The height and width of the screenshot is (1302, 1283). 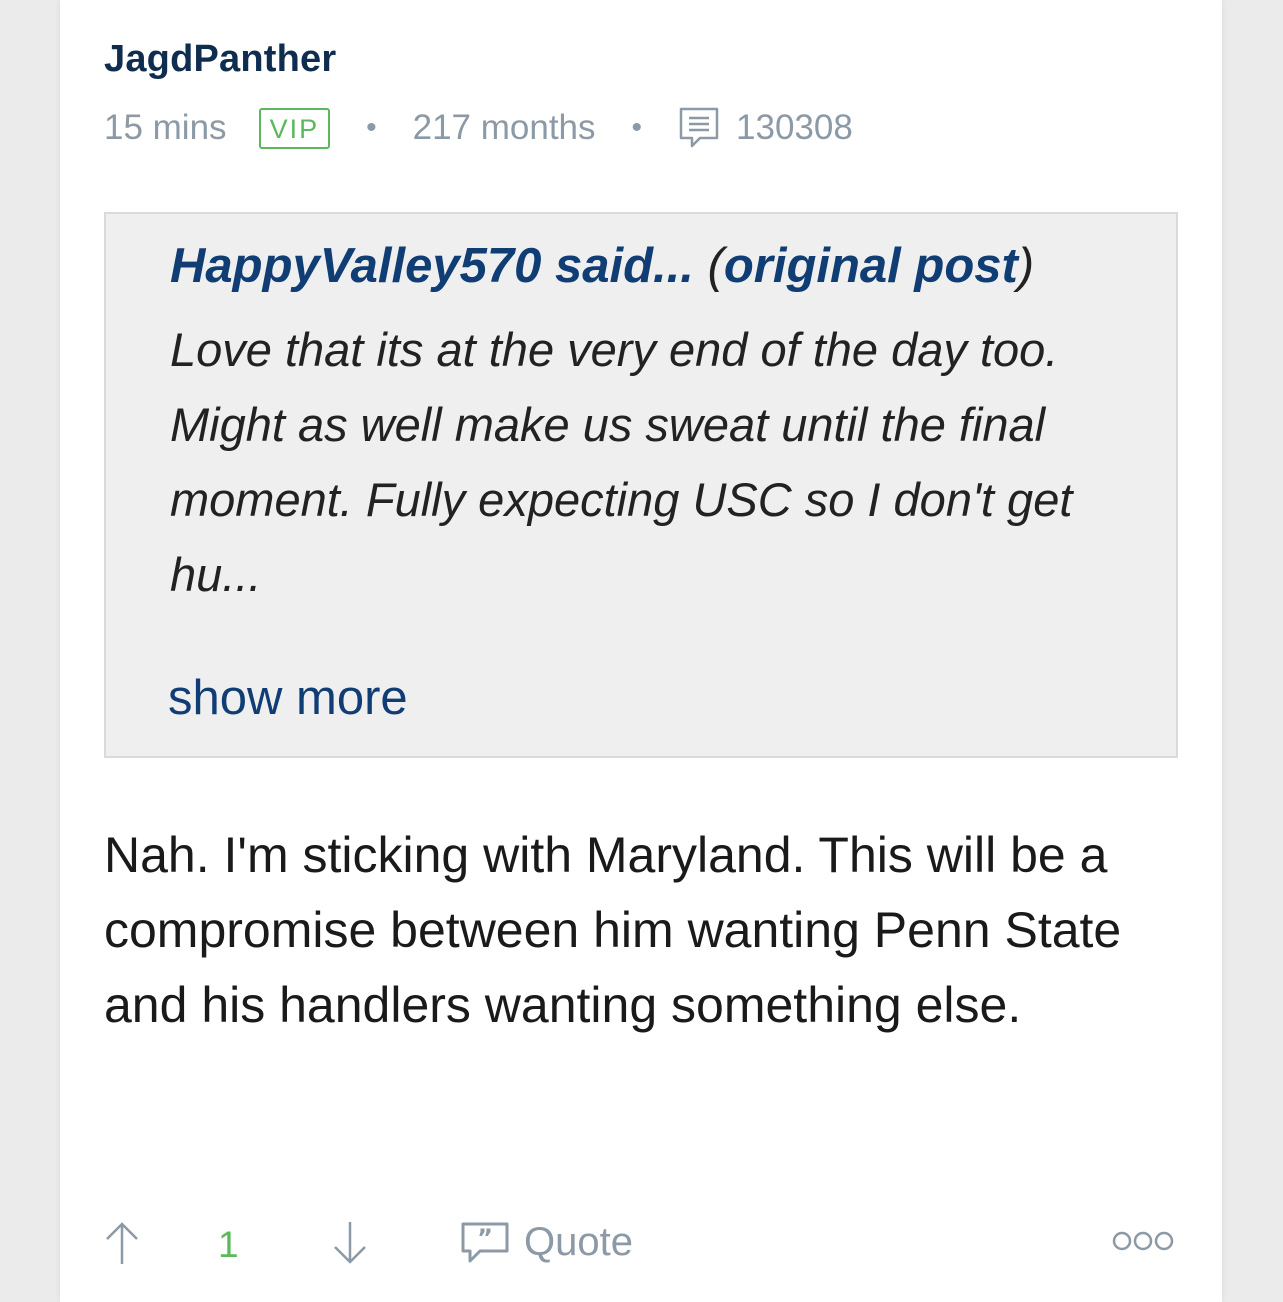 I want to click on quote-button: ” Quote, so click(x=546, y=1242).